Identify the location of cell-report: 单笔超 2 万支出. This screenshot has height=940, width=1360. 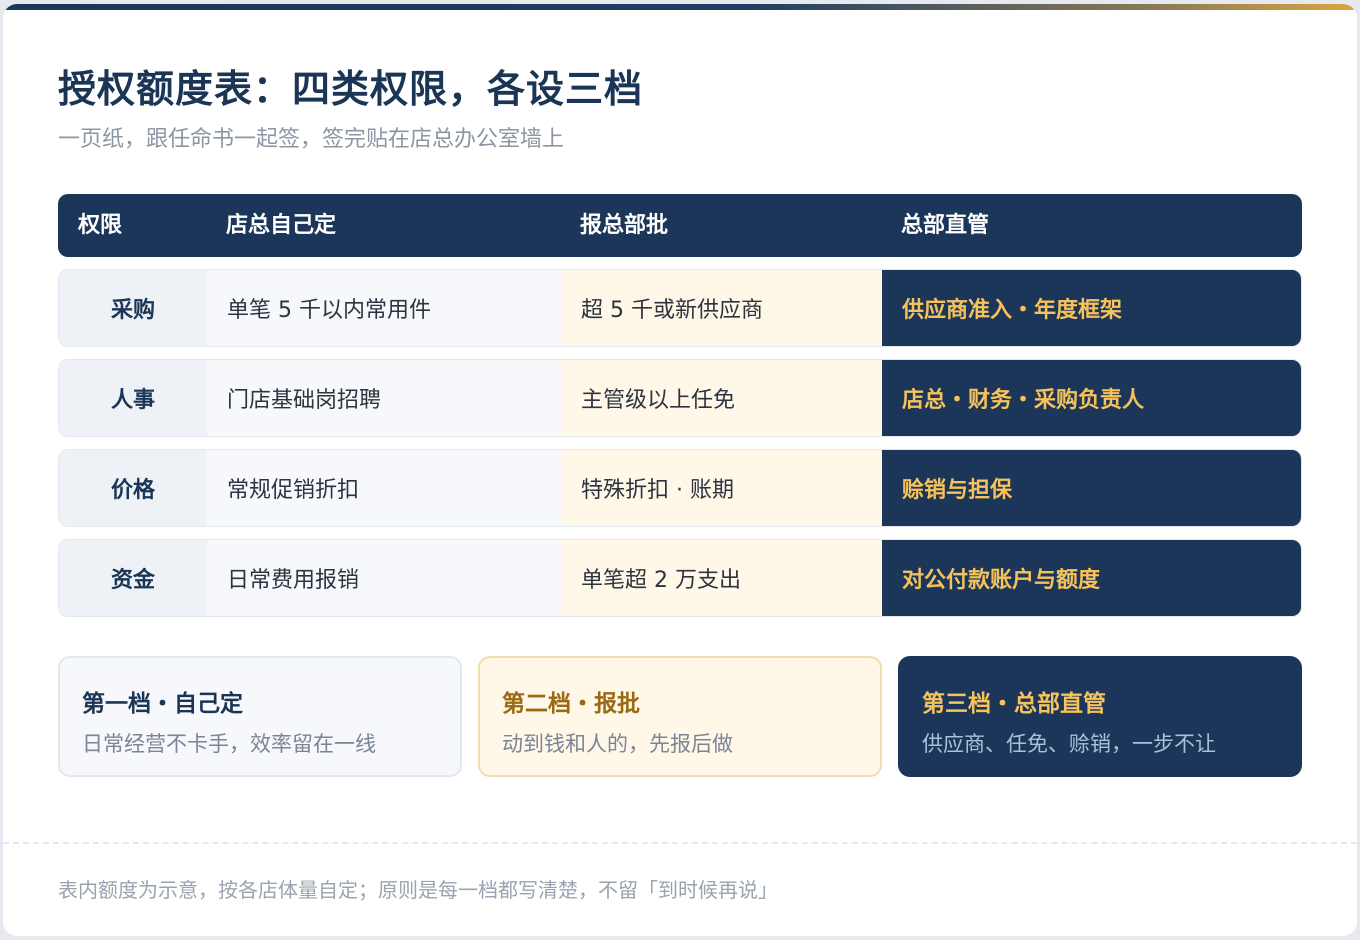
(721, 578).